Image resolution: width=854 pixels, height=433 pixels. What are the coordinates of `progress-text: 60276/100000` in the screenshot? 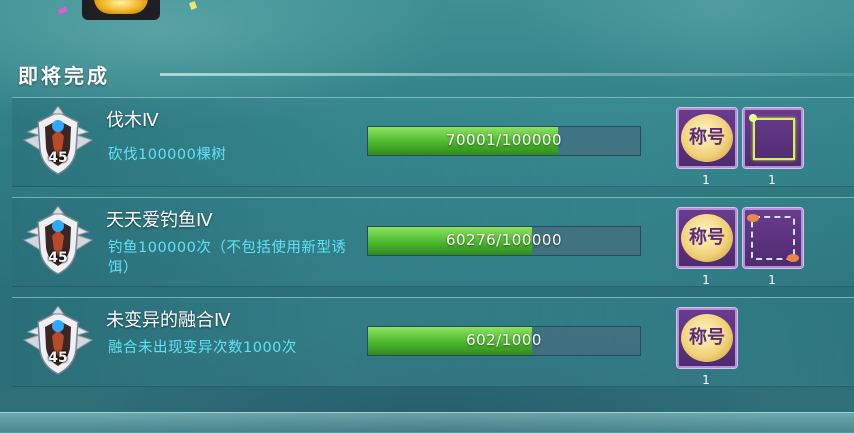 It's located at (504, 240).